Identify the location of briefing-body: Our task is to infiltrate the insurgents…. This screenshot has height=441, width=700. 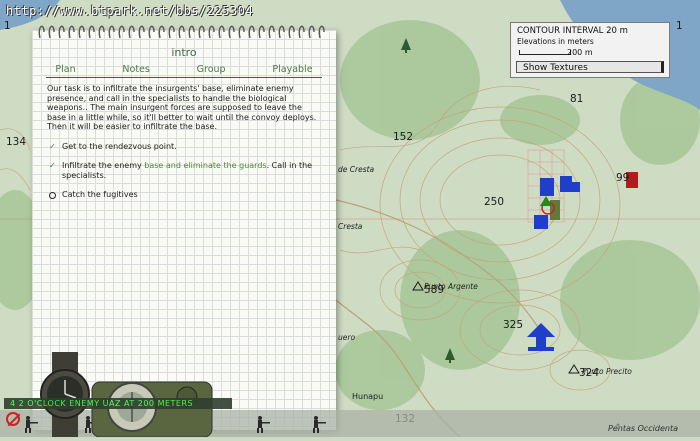
(184, 142).